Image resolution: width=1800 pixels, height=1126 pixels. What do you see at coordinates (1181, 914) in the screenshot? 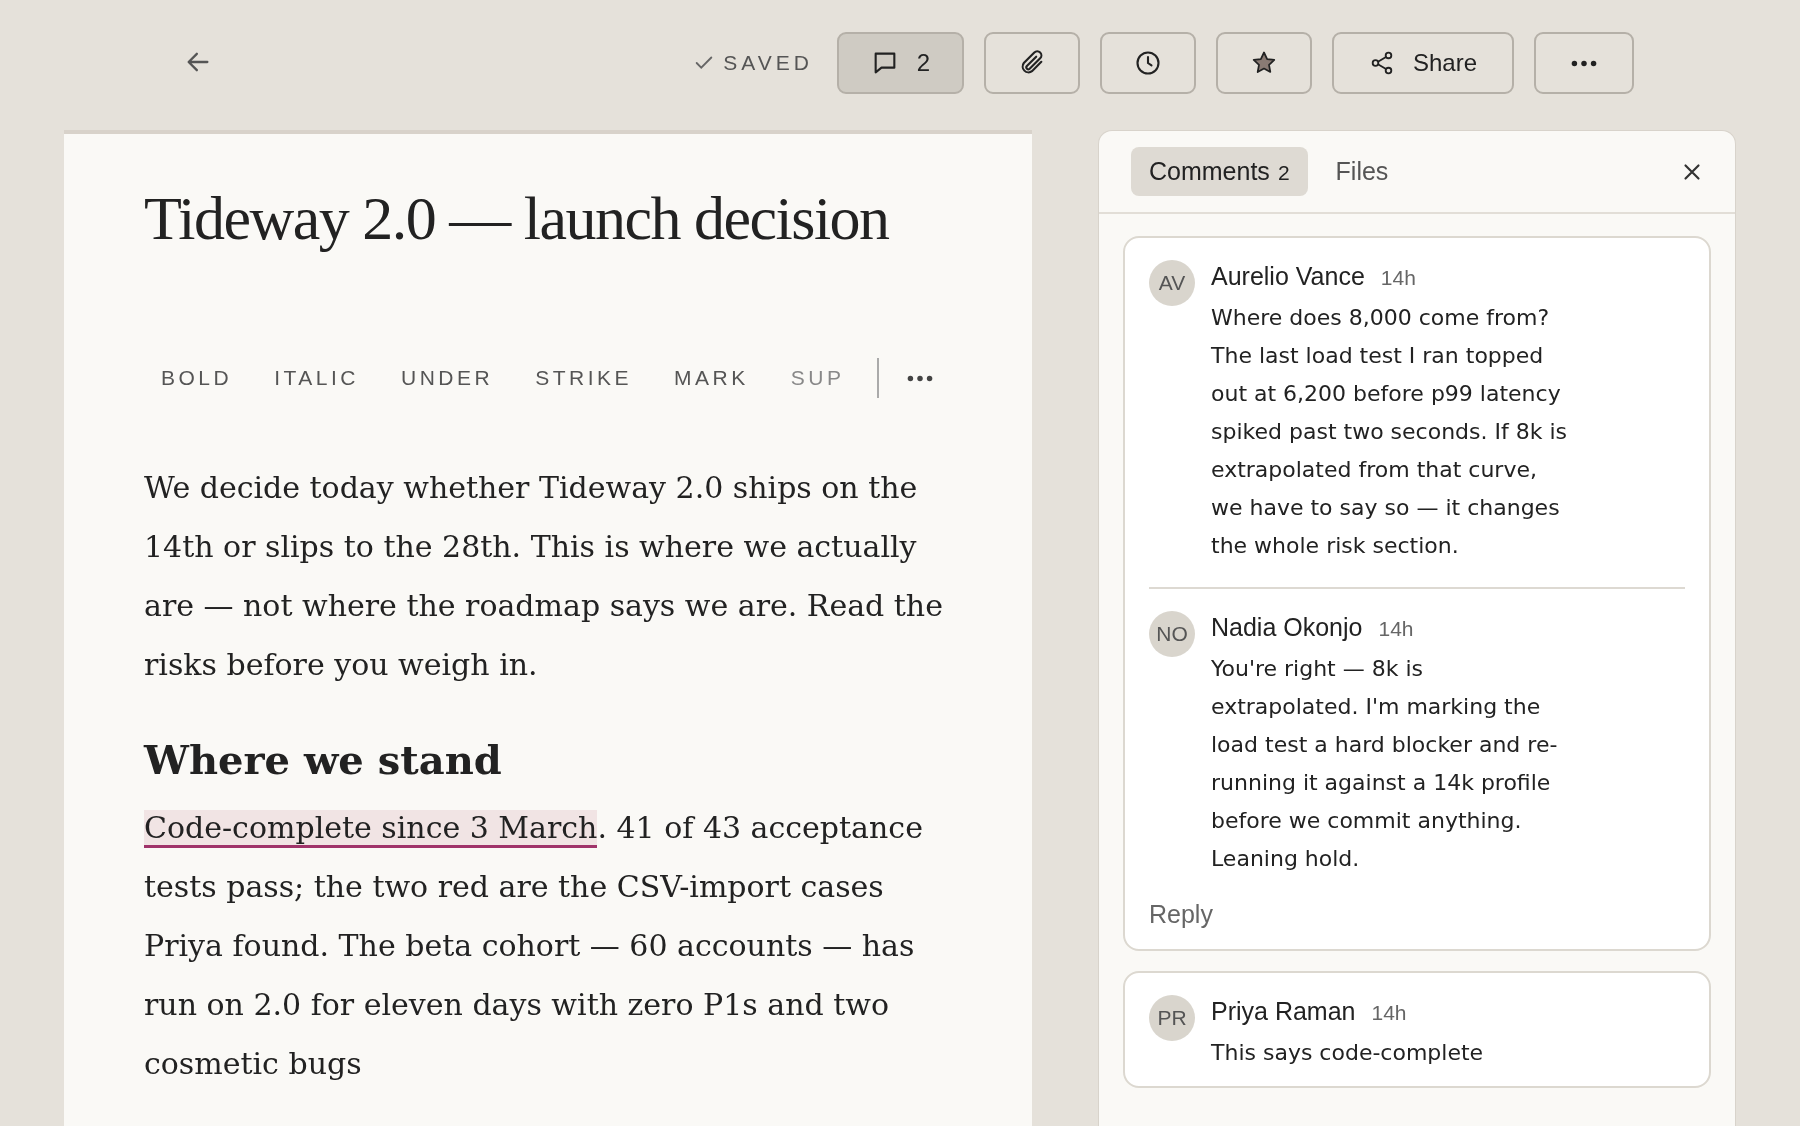
I see `reply-button: Reply` at bounding box center [1181, 914].